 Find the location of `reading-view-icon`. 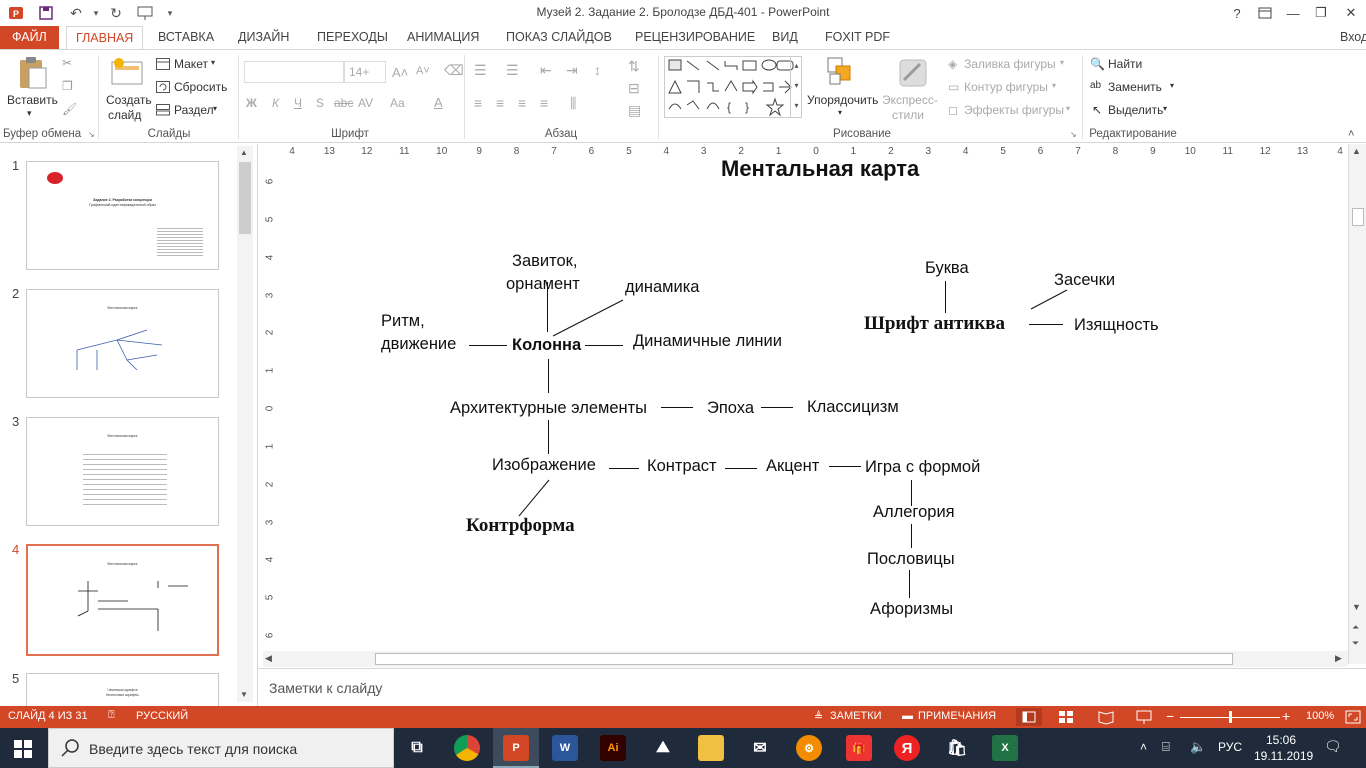

reading-view-icon is located at coordinates (1106, 718).